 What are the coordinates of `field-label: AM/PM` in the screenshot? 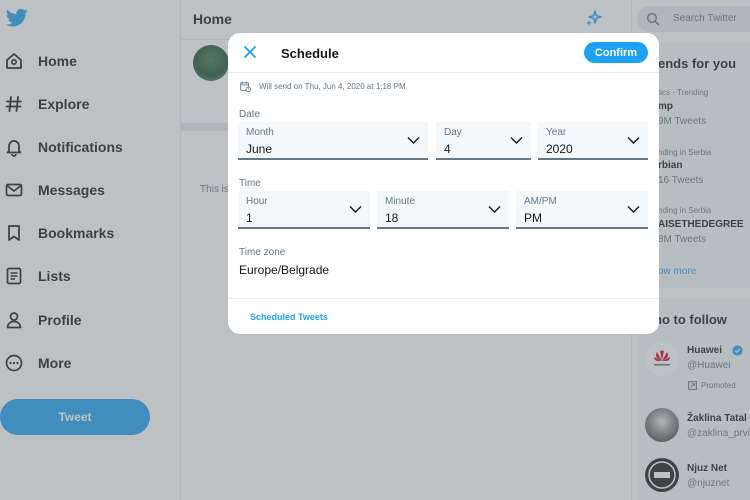 It's located at (540, 201).